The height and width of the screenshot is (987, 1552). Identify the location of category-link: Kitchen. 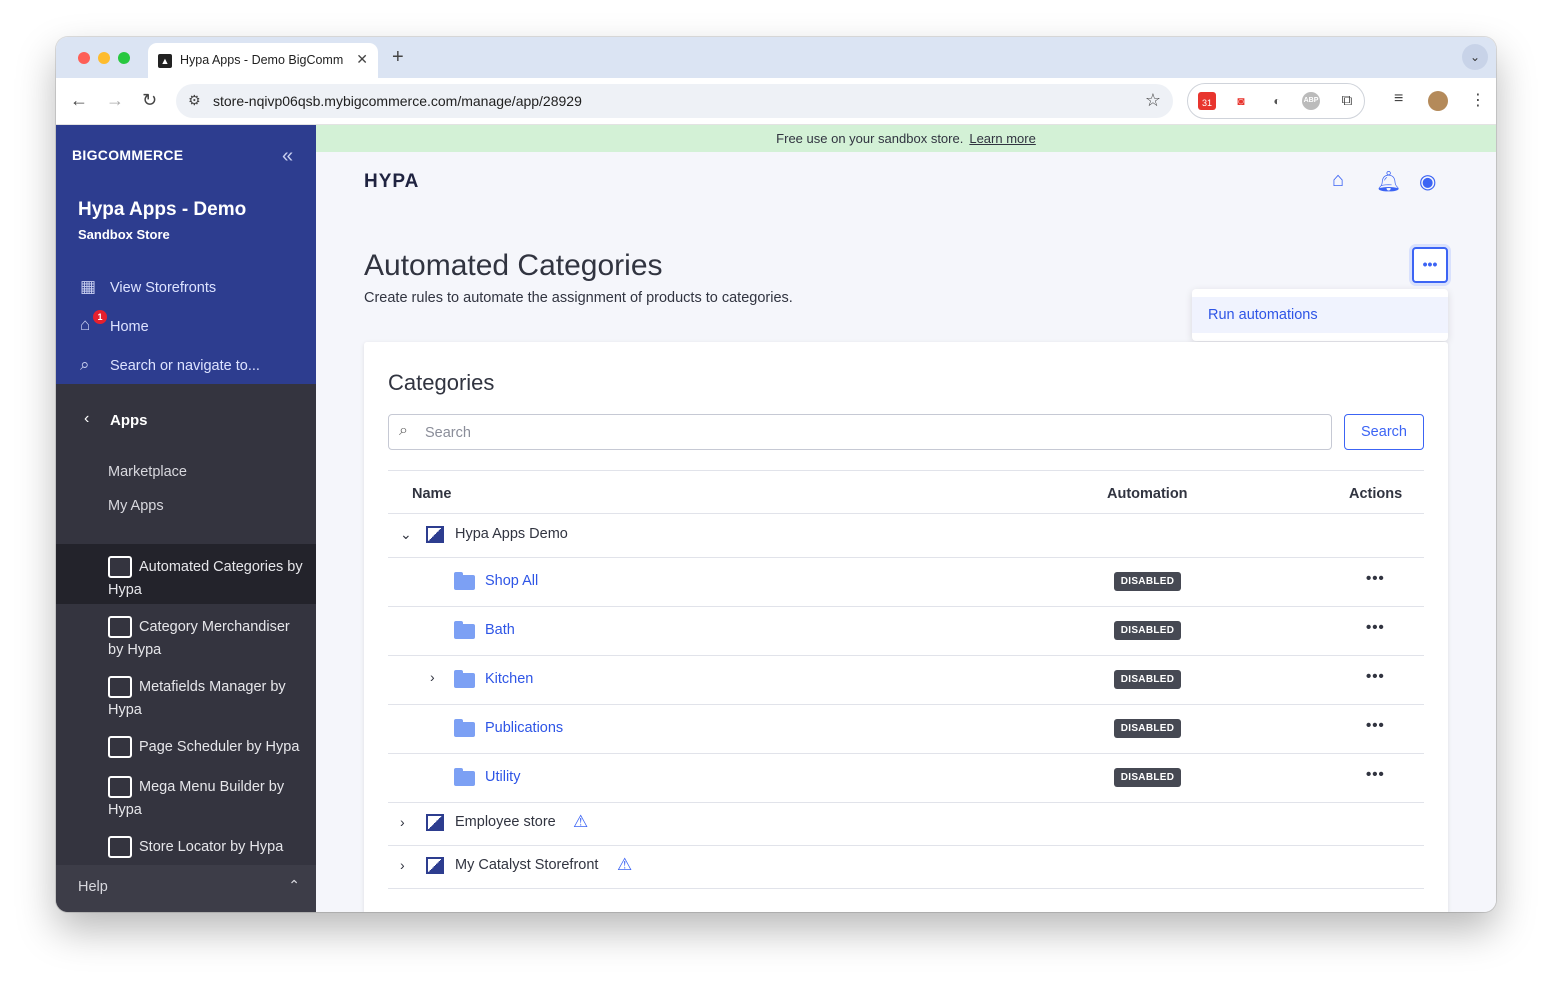
(509, 679).